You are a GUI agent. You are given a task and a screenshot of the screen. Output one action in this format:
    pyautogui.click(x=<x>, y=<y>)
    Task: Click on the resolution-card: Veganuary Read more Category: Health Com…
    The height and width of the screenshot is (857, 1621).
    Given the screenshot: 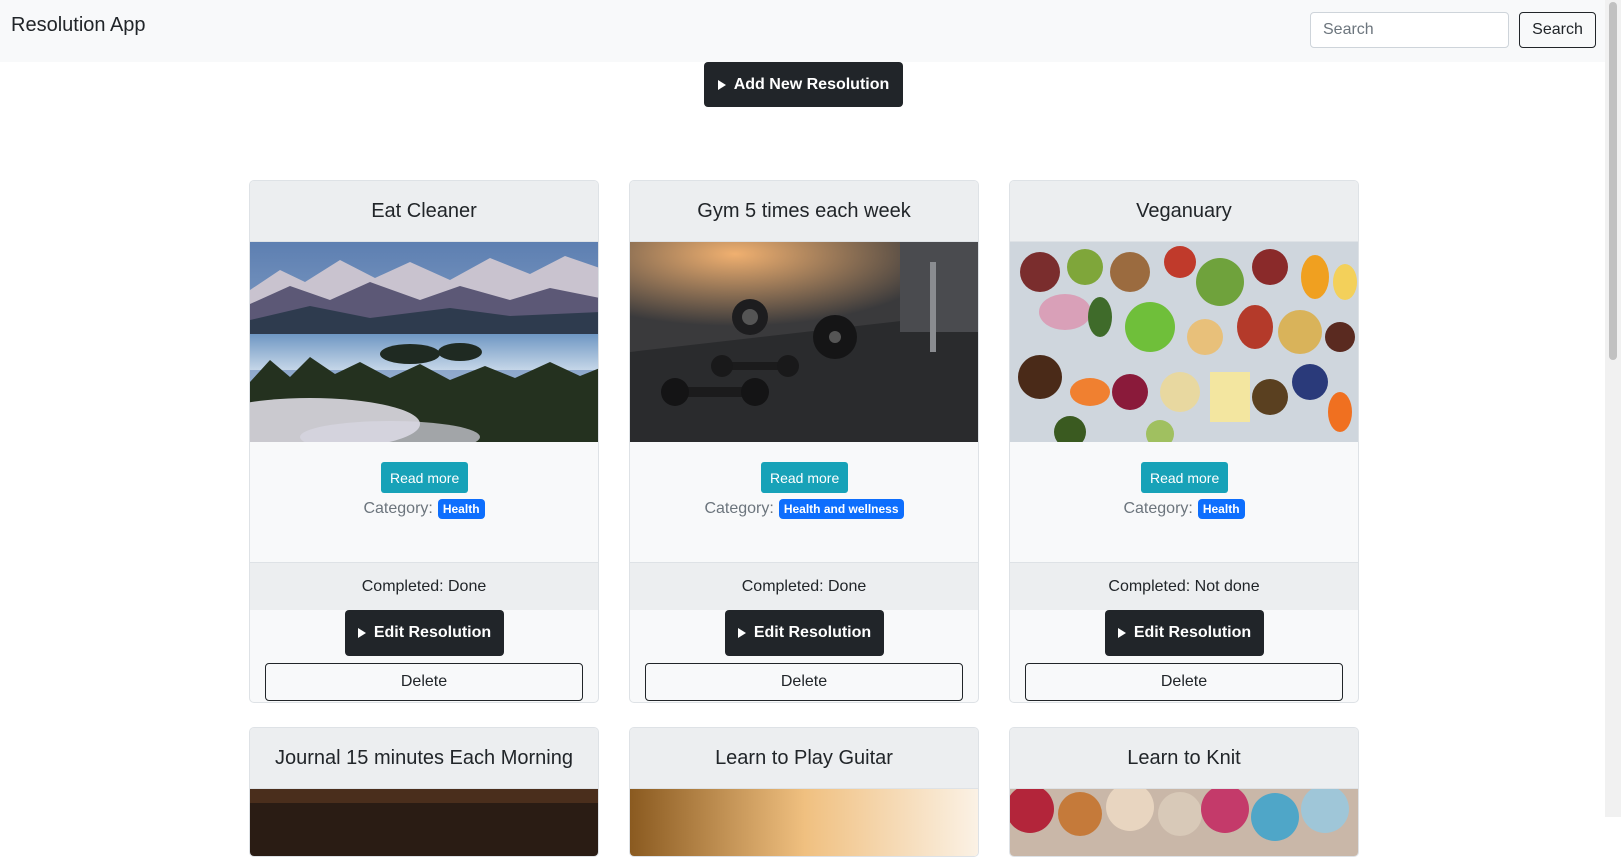 What is the action you would take?
    pyautogui.click(x=1184, y=441)
    